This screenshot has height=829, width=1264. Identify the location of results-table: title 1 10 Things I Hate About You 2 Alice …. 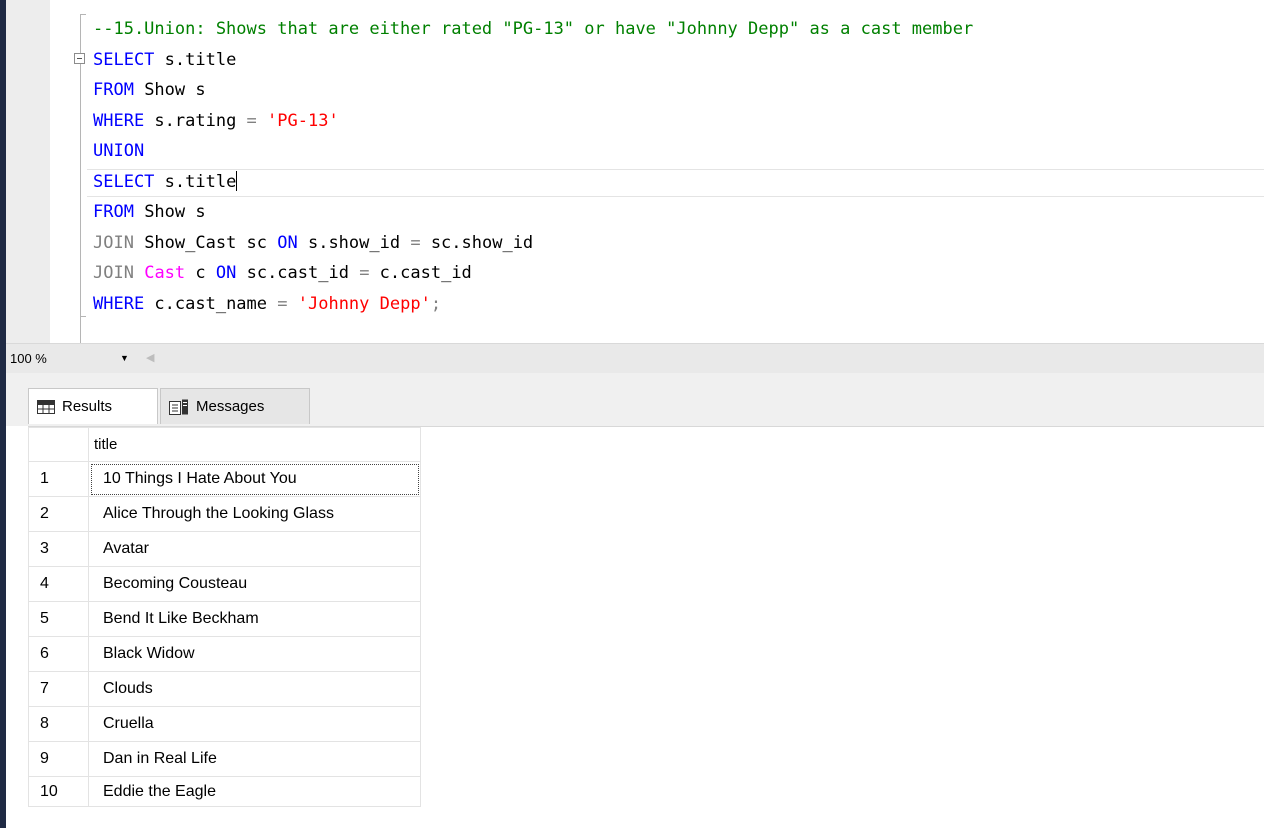
(224, 617).